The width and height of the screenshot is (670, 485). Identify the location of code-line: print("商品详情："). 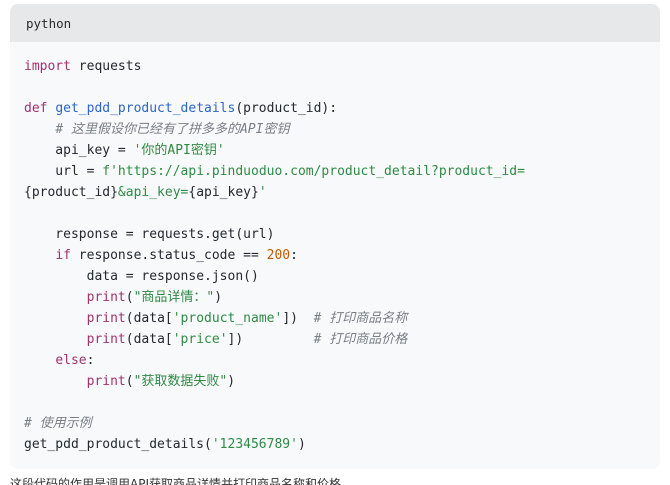
(335, 297).